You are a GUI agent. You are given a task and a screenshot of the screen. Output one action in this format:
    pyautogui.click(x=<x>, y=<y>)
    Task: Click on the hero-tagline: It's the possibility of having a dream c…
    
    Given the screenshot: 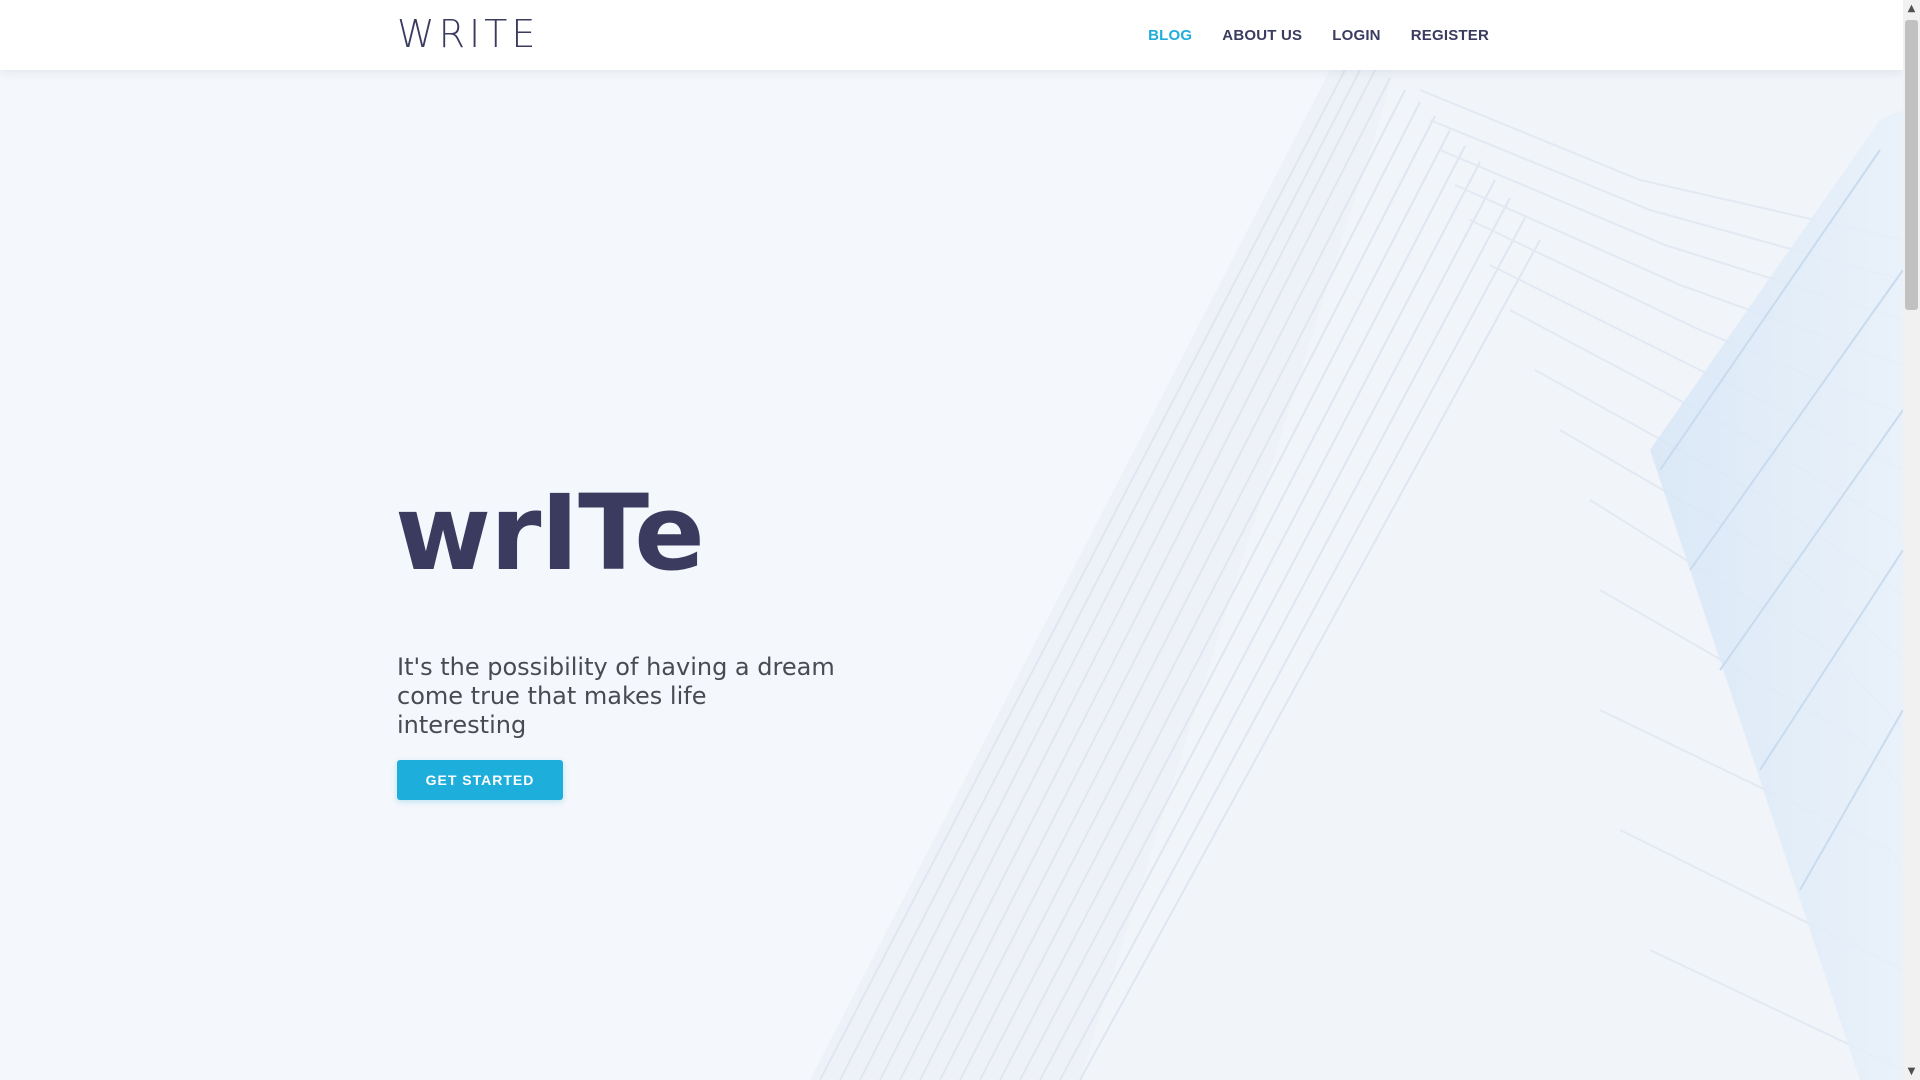 What is the action you would take?
    pyautogui.click(x=616, y=696)
    